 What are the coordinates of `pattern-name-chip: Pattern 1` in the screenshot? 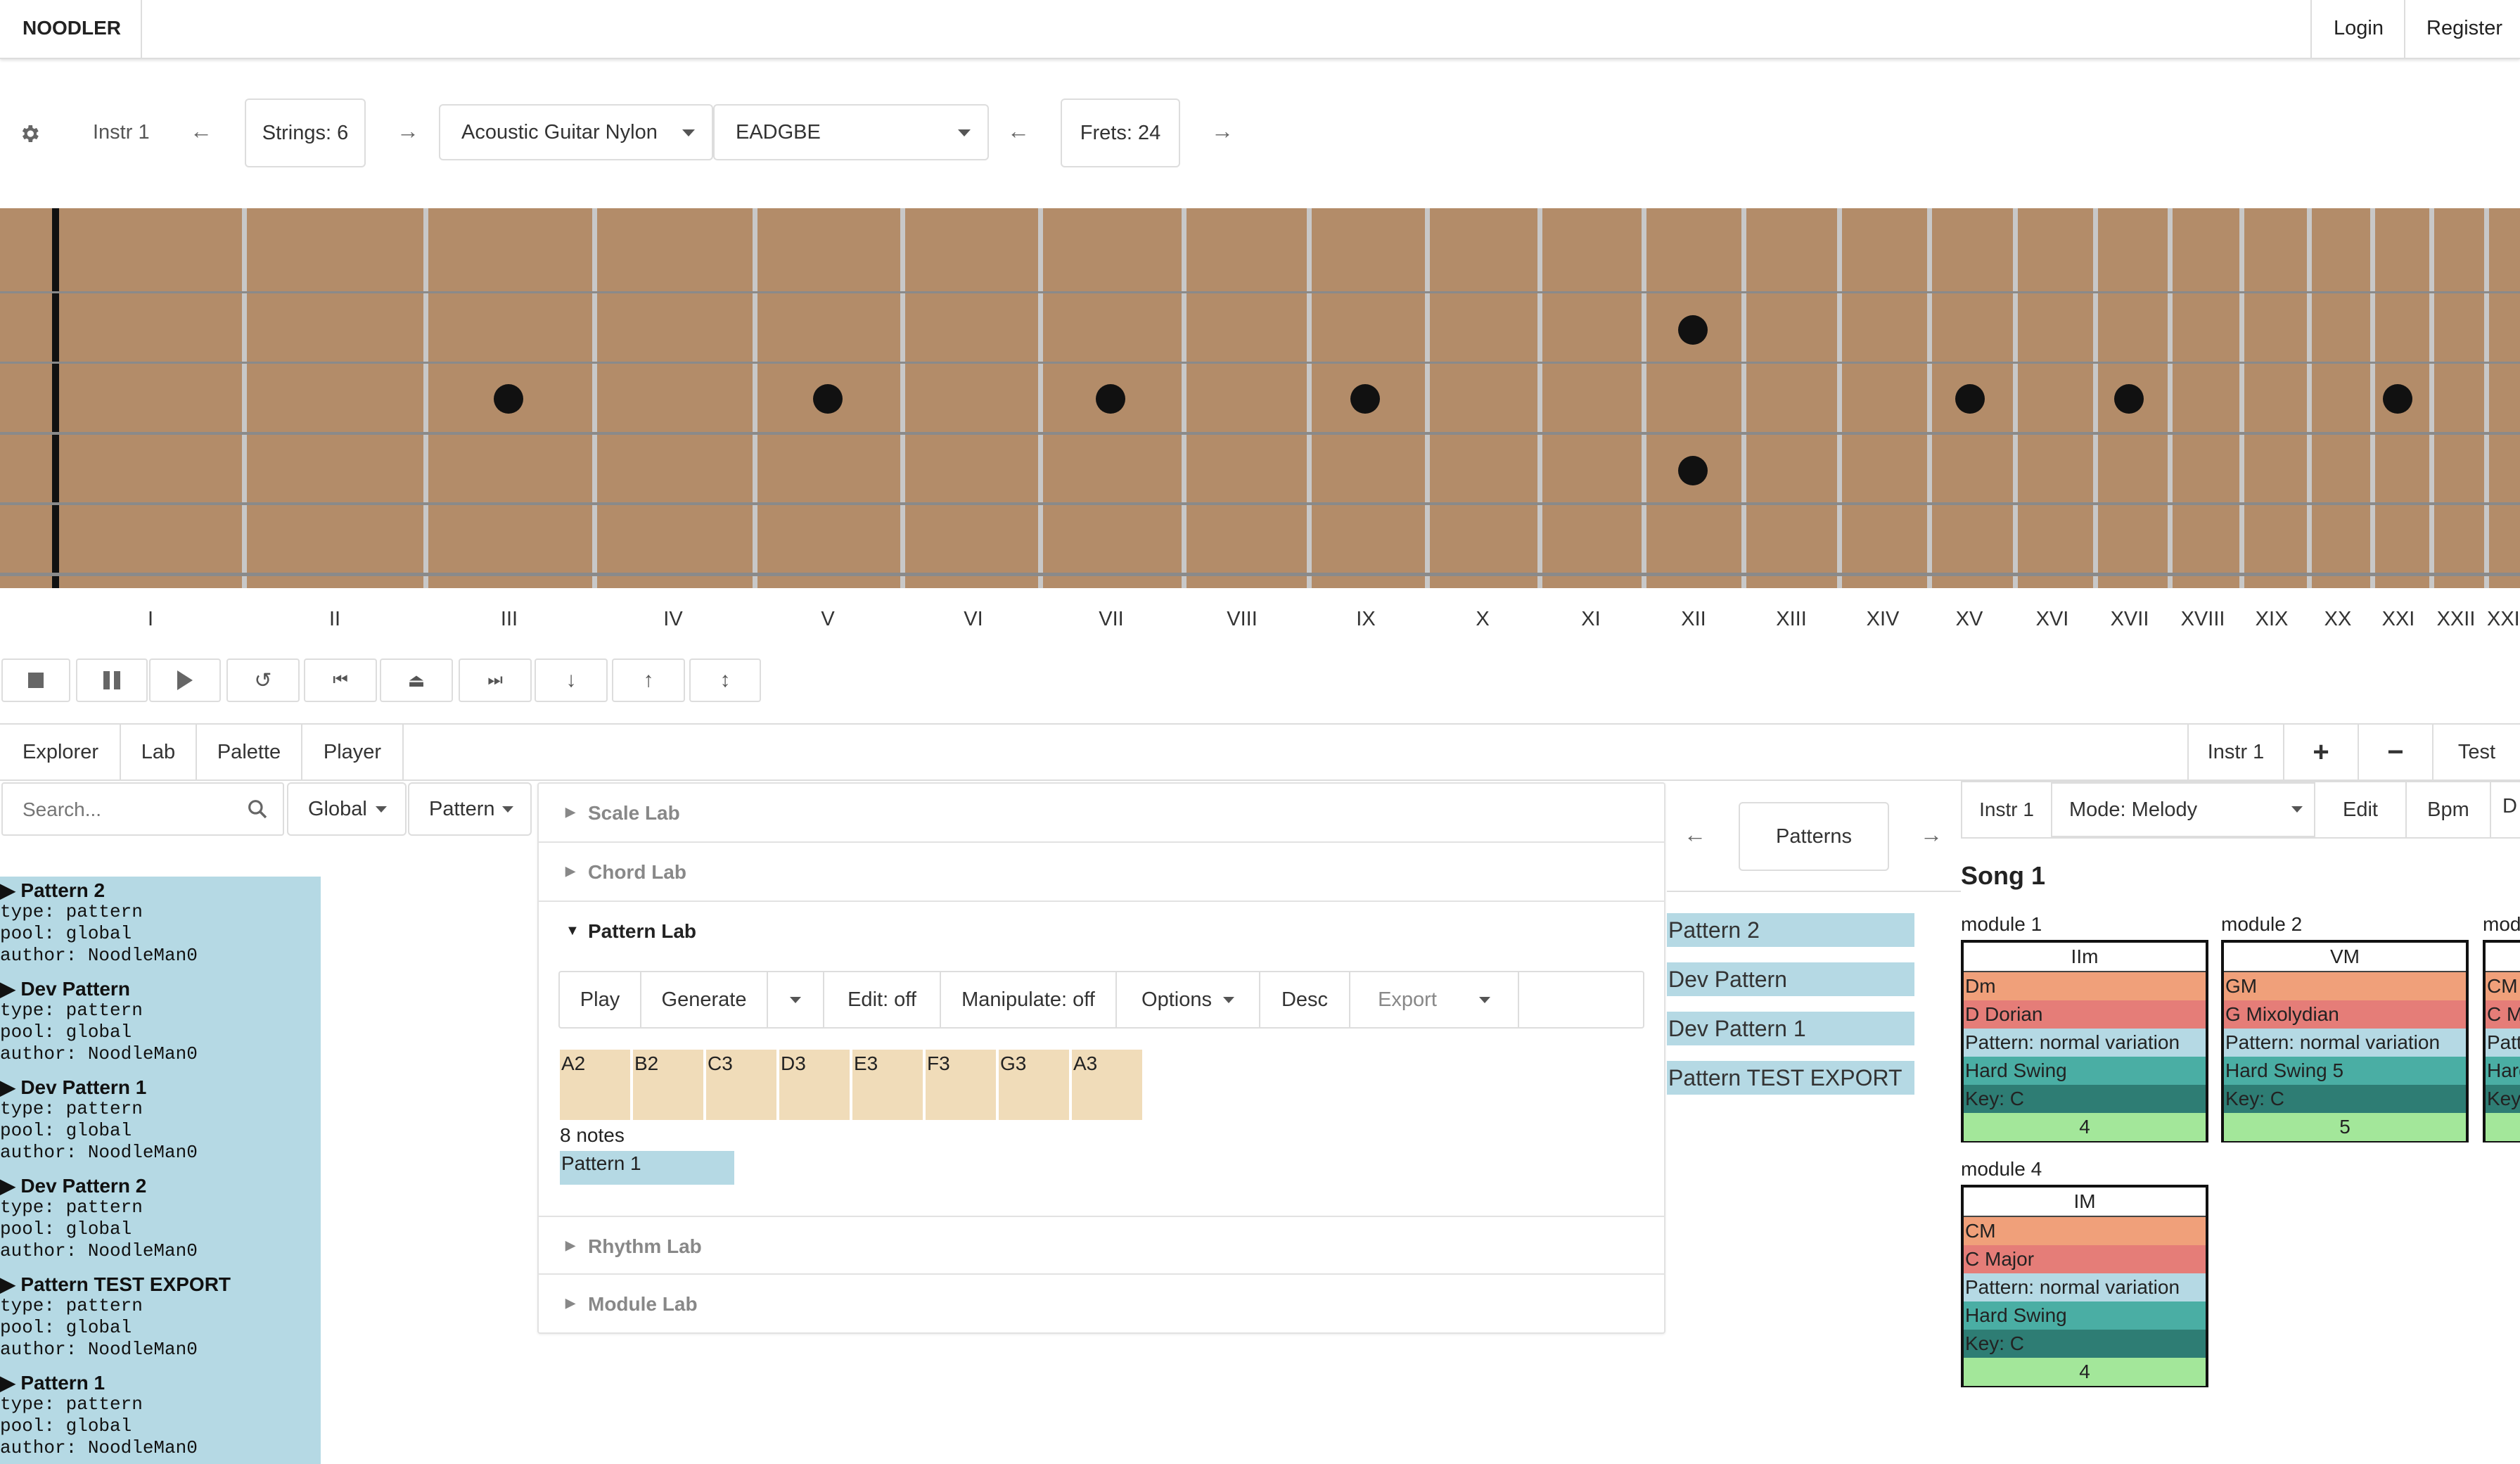 It's located at (647, 1168).